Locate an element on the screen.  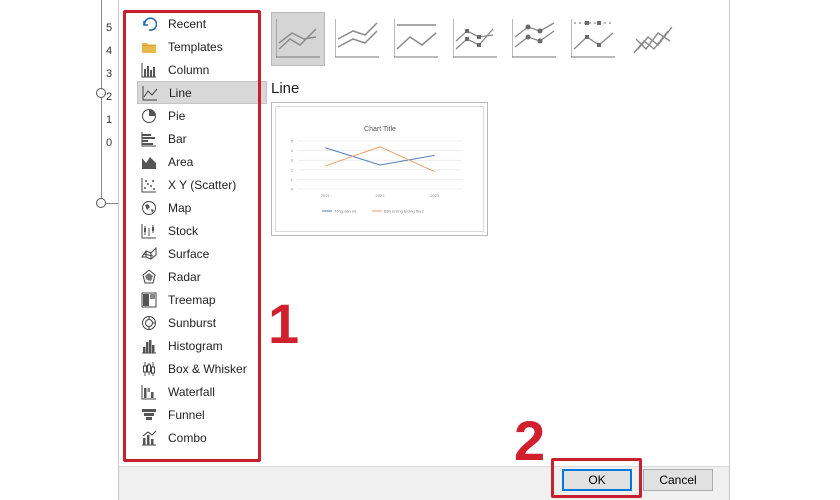
axis-number: 0 is located at coordinates (109, 143).